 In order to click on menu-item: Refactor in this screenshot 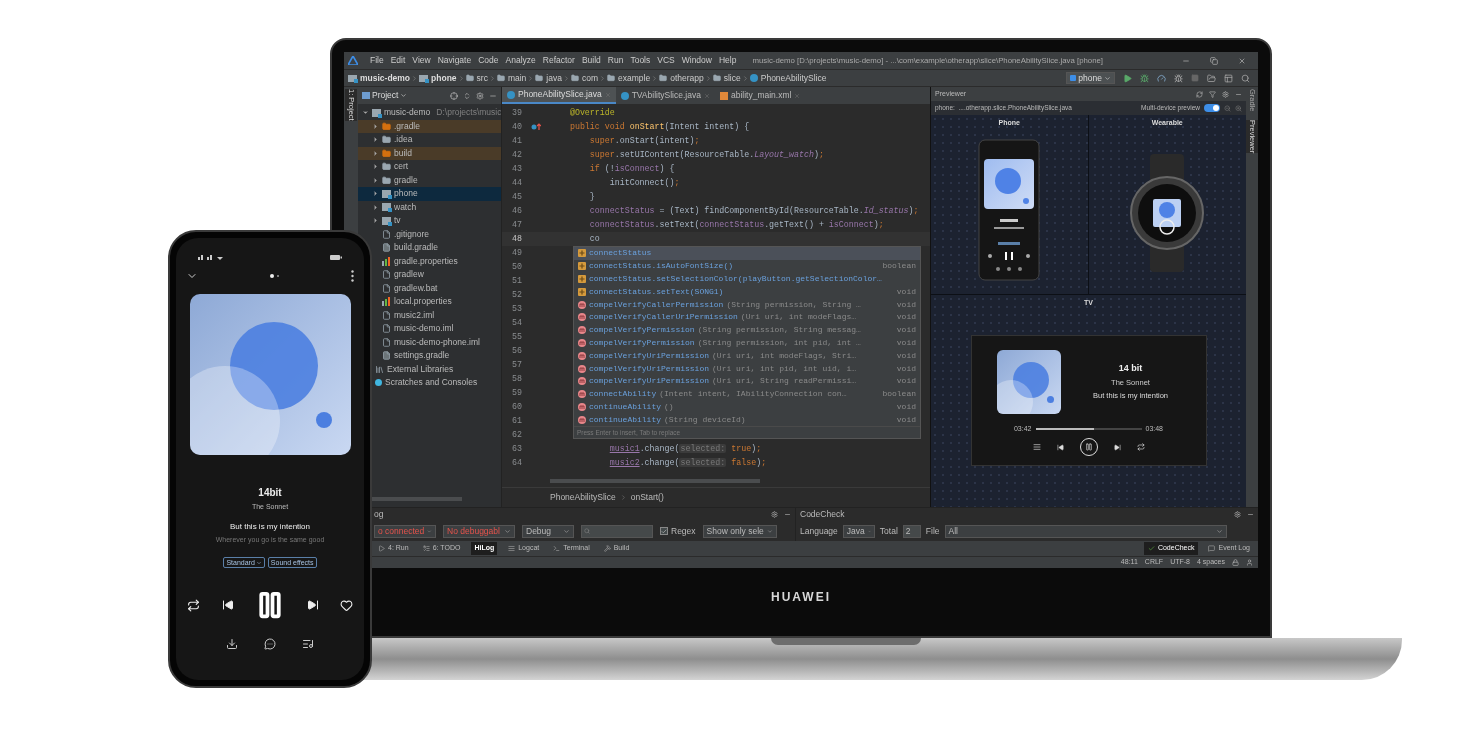, I will do `click(558, 60)`.